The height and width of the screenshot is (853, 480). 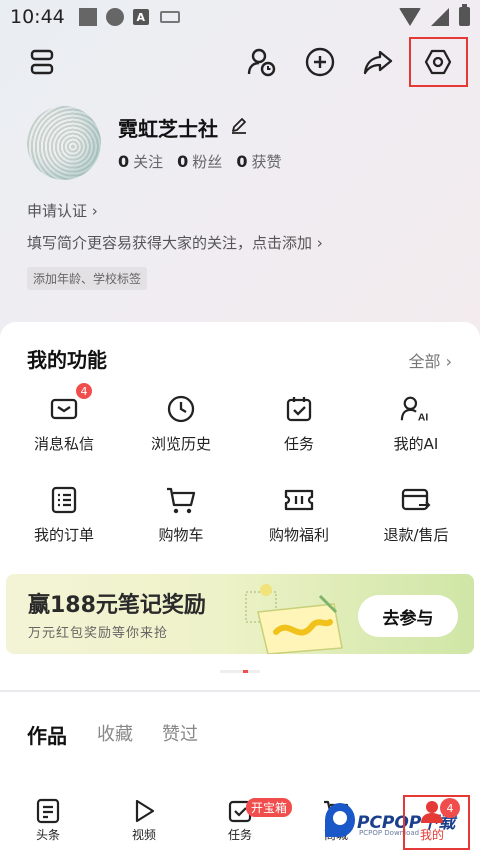 I want to click on cart-icon, so click(x=181, y=500).